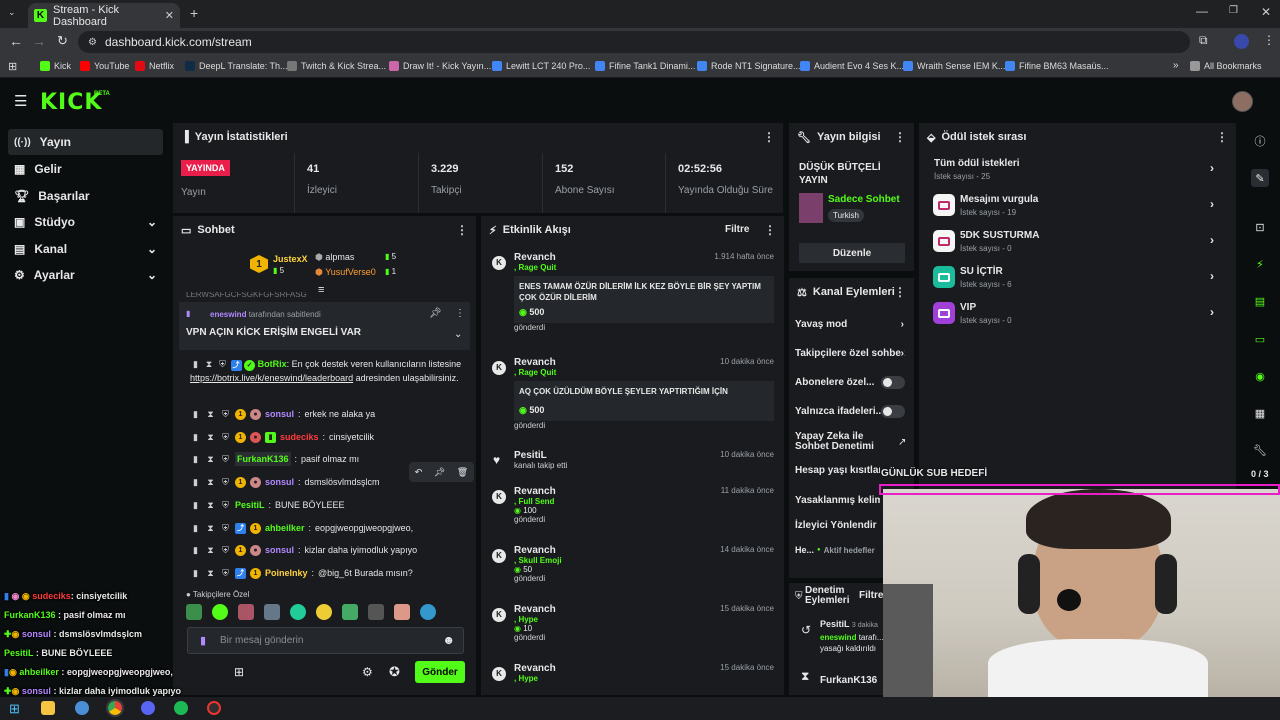 Image resolution: width=1280 pixels, height=720 pixels. I want to click on pin-message-icon: 📌︎, so click(439, 472).